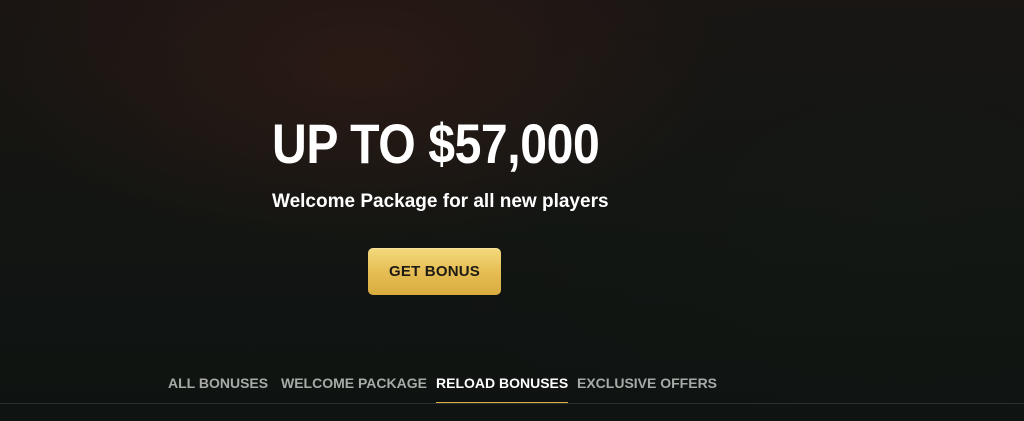 This screenshot has width=1024, height=421. I want to click on tab-exclusive-offers: EXCLUSIVE OFFERS, so click(647, 389).